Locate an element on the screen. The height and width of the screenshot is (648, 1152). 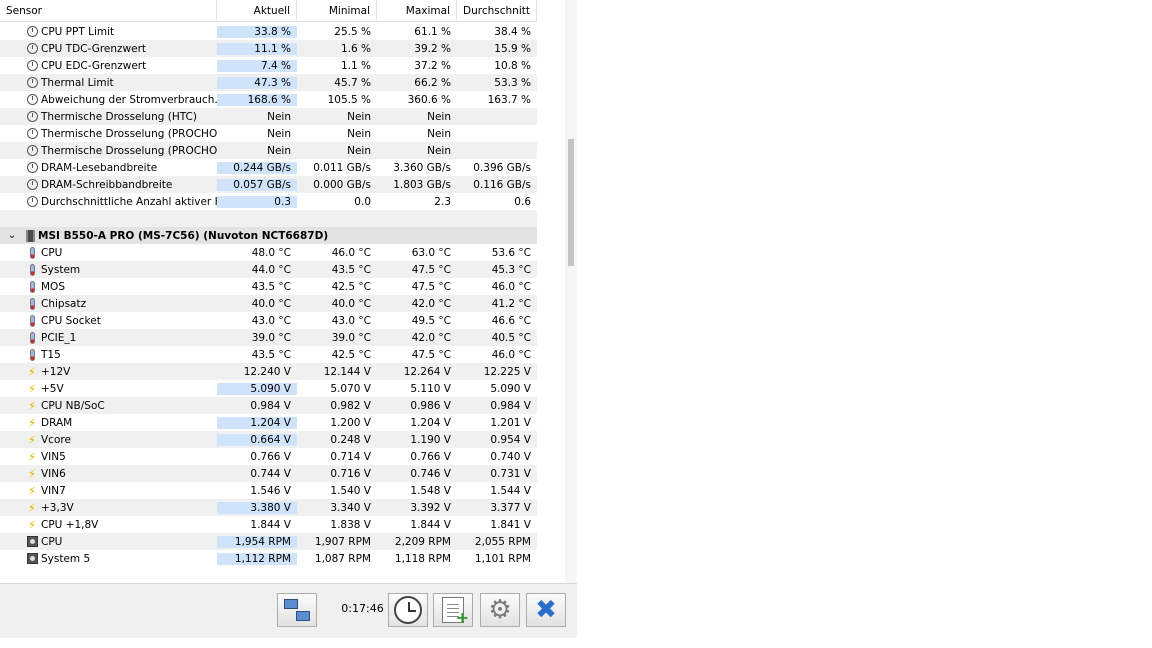
sensor-label: VIN6 is located at coordinates (53, 473).